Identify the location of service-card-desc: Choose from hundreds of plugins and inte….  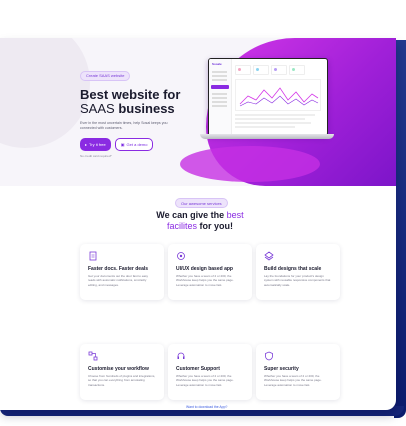
(122, 380).